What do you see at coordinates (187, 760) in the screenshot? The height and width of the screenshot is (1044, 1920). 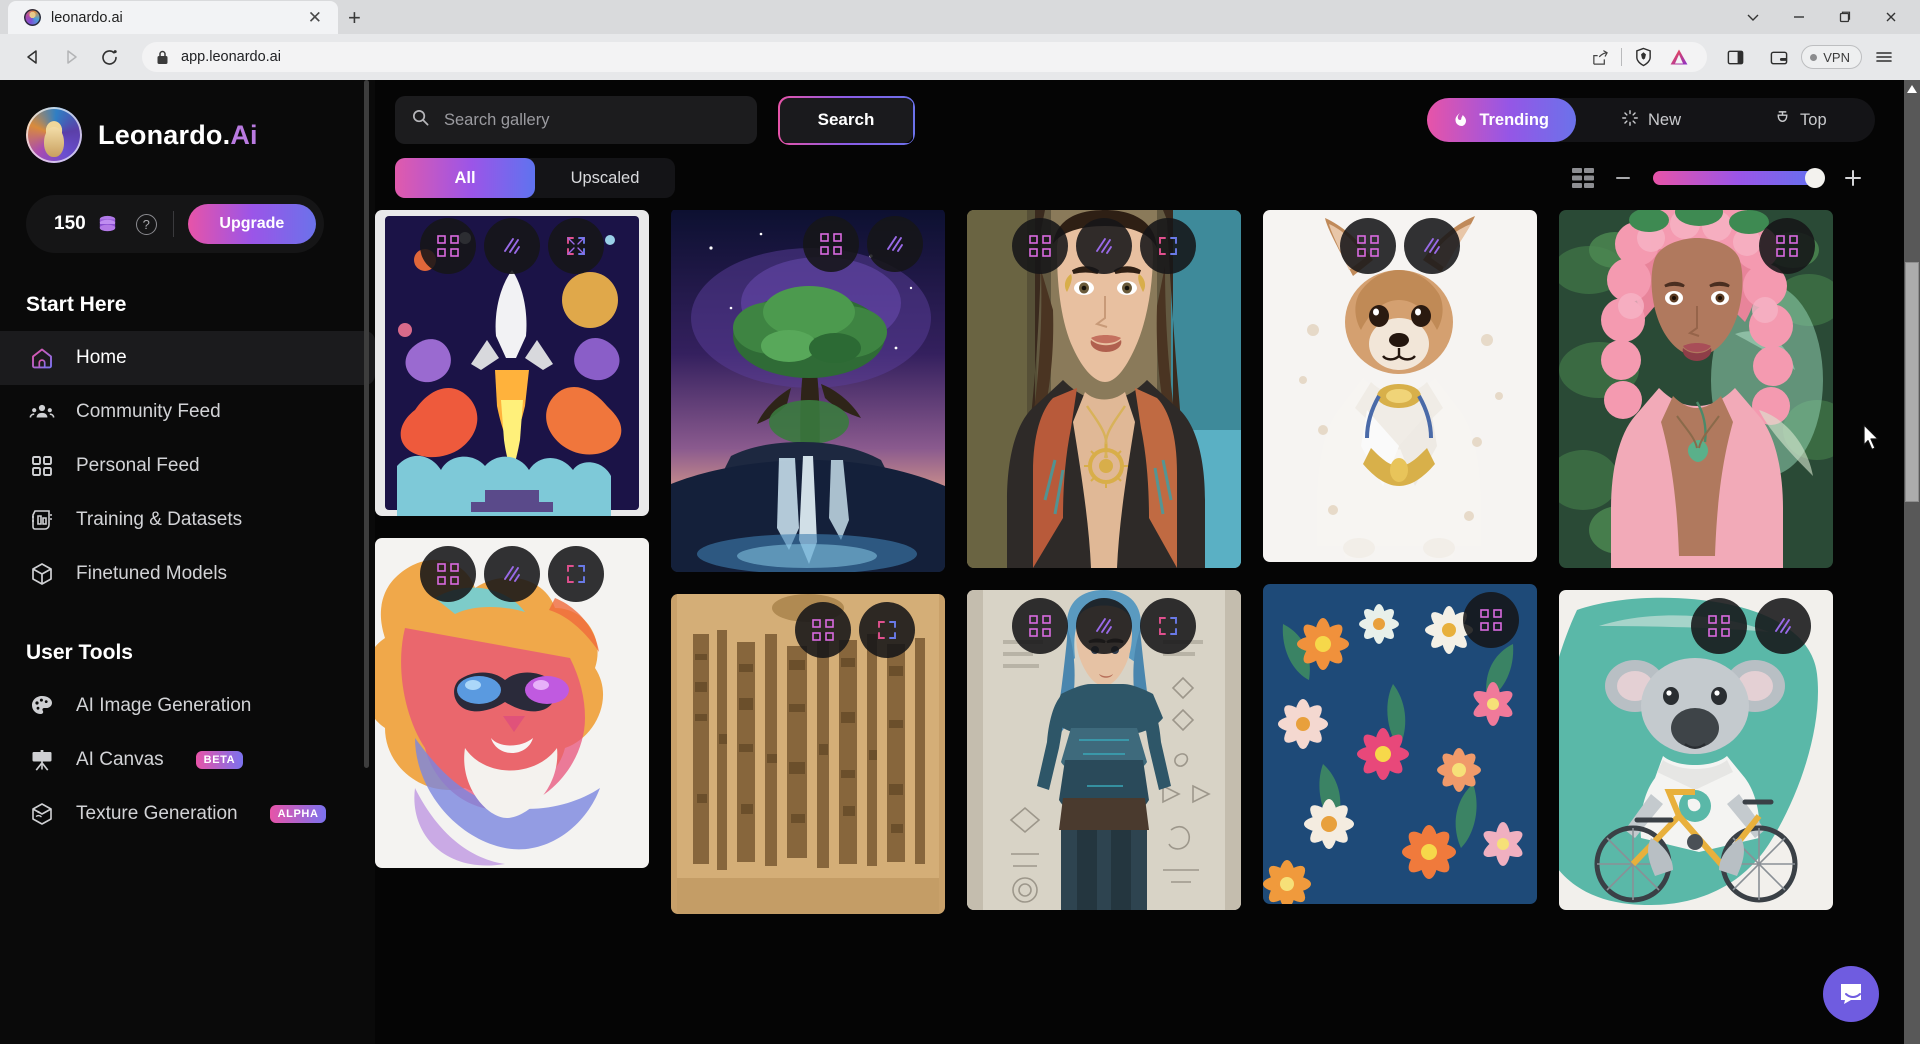 I see `sidebar-item-ai-canvas: AI Canvas BETA` at bounding box center [187, 760].